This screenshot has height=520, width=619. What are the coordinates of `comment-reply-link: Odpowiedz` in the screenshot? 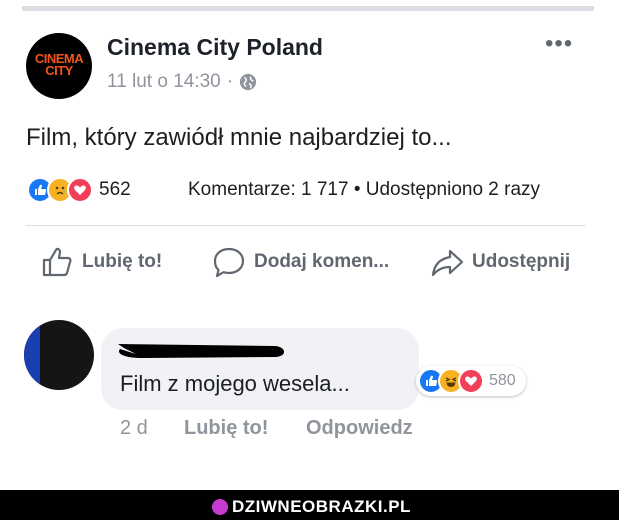 It's located at (359, 428).